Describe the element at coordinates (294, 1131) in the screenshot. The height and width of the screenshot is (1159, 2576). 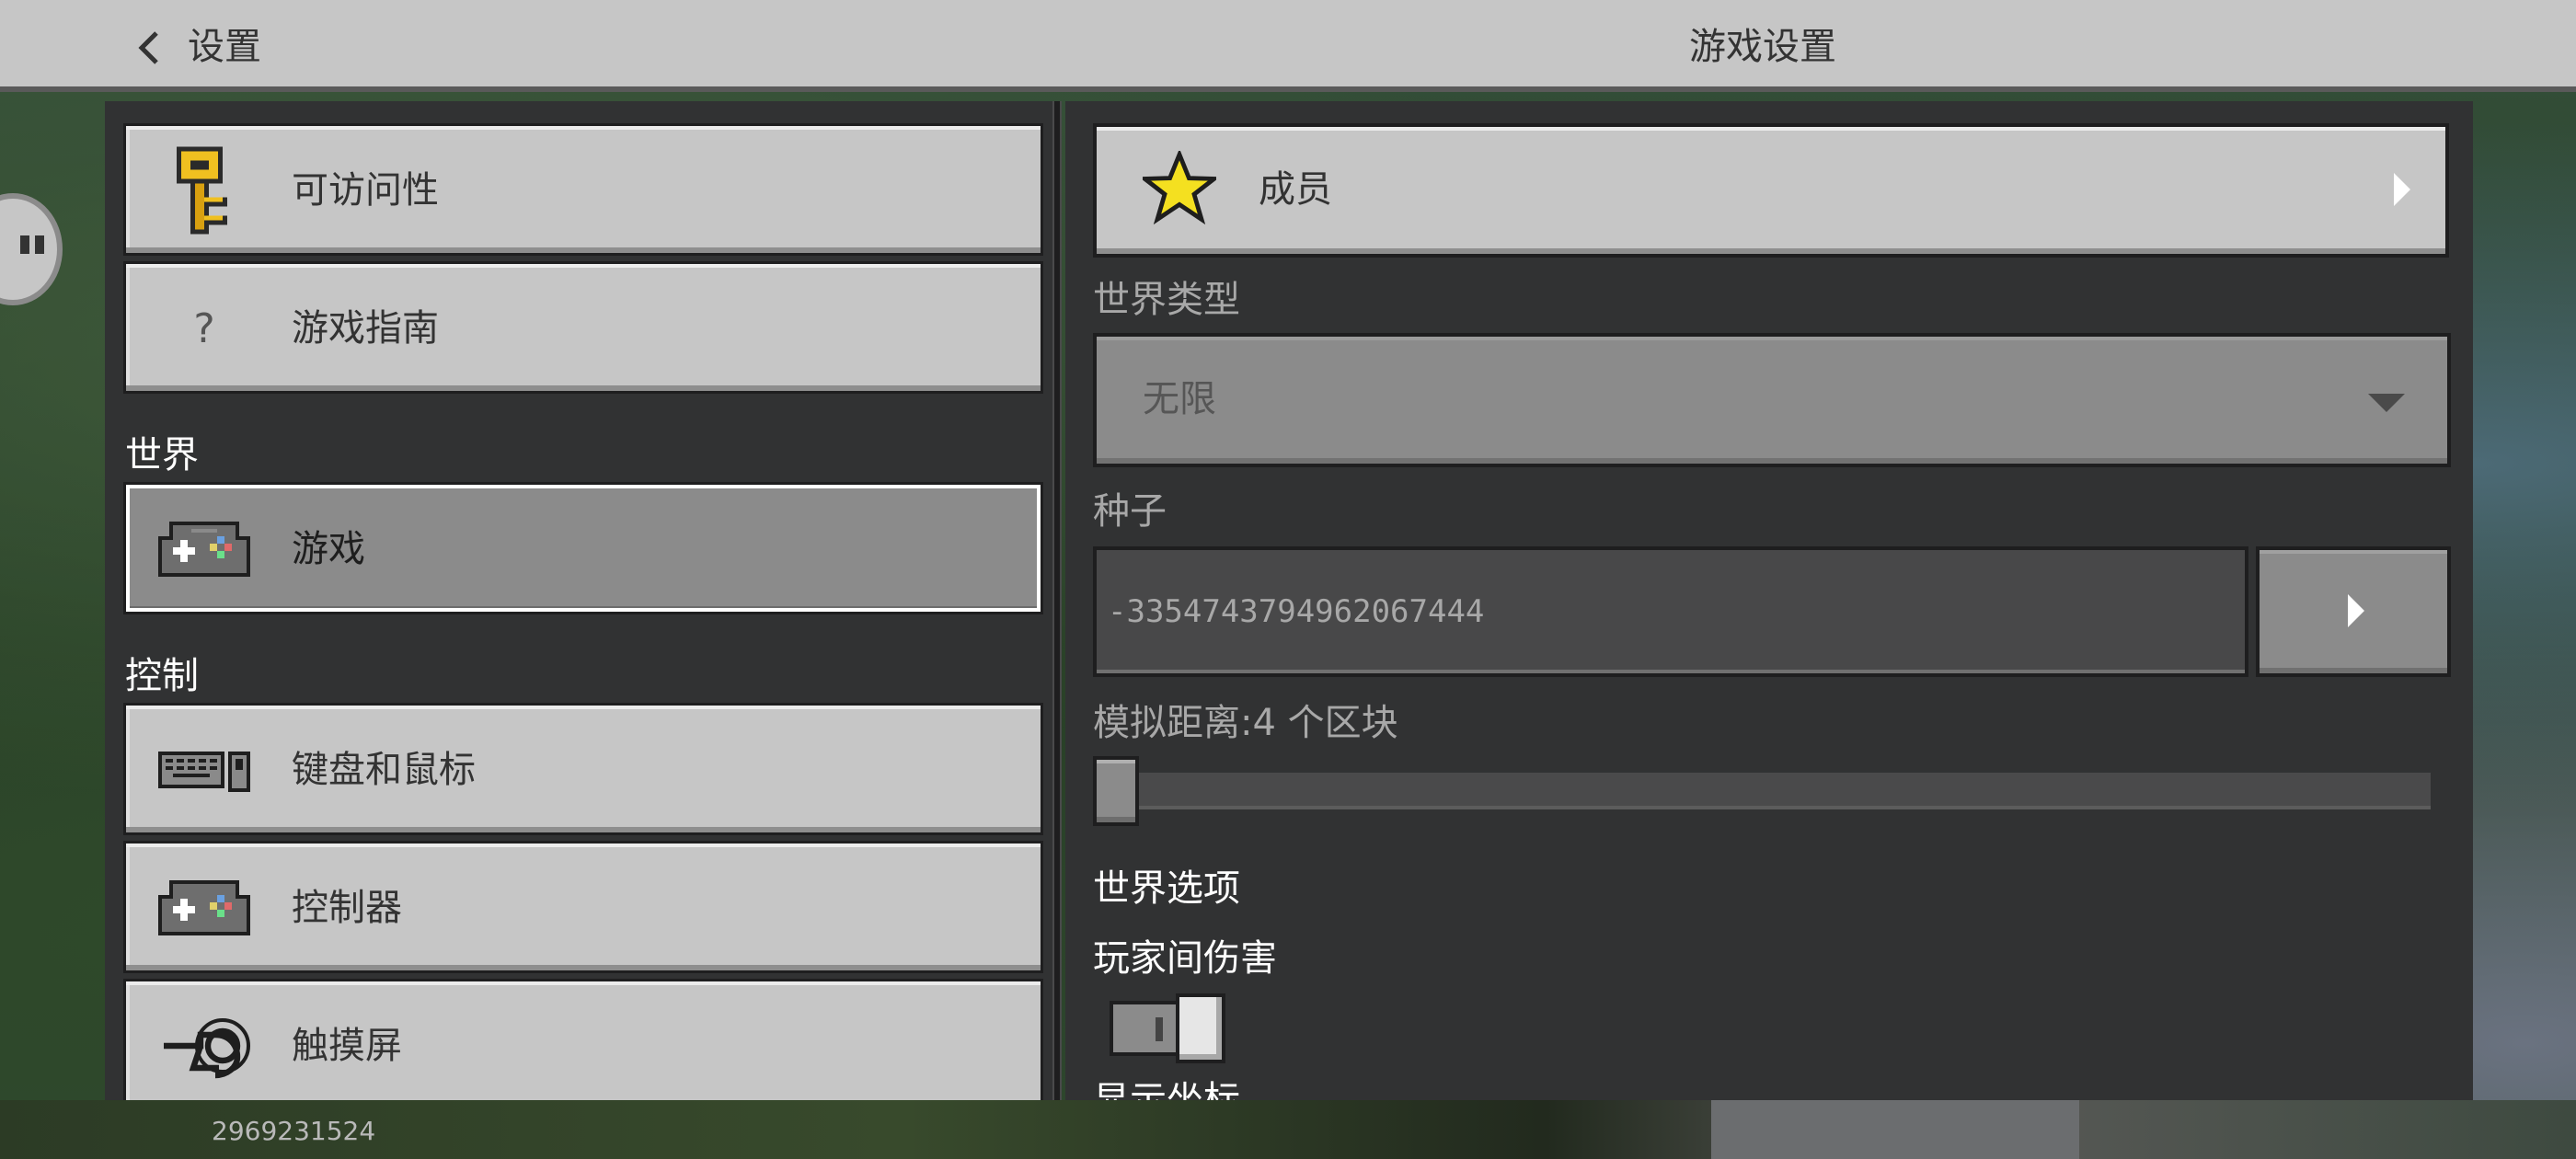
I see `build-version: 2969231524` at that location.